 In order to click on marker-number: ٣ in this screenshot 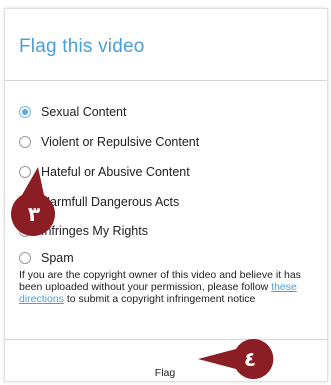, I will do `click(34, 214)`.